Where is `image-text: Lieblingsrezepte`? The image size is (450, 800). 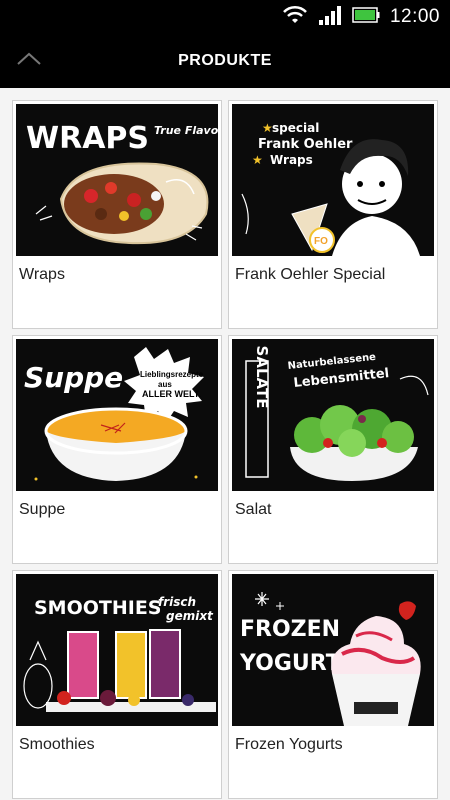 image-text: Lieblingsrezepte is located at coordinates (172, 374).